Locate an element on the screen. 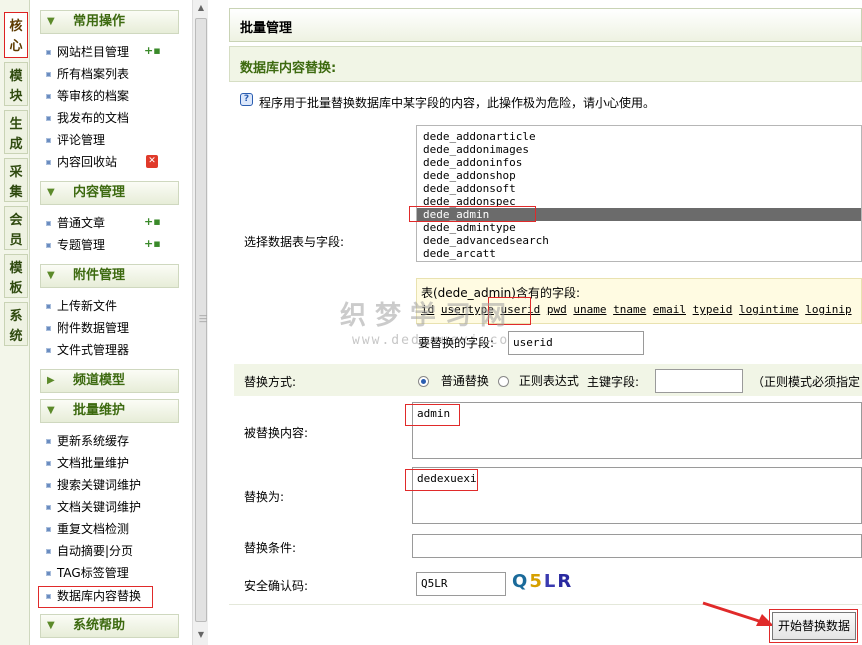 This screenshot has height=645, width=862. mode-regex-option: 正则表达式 is located at coordinates (538, 380).